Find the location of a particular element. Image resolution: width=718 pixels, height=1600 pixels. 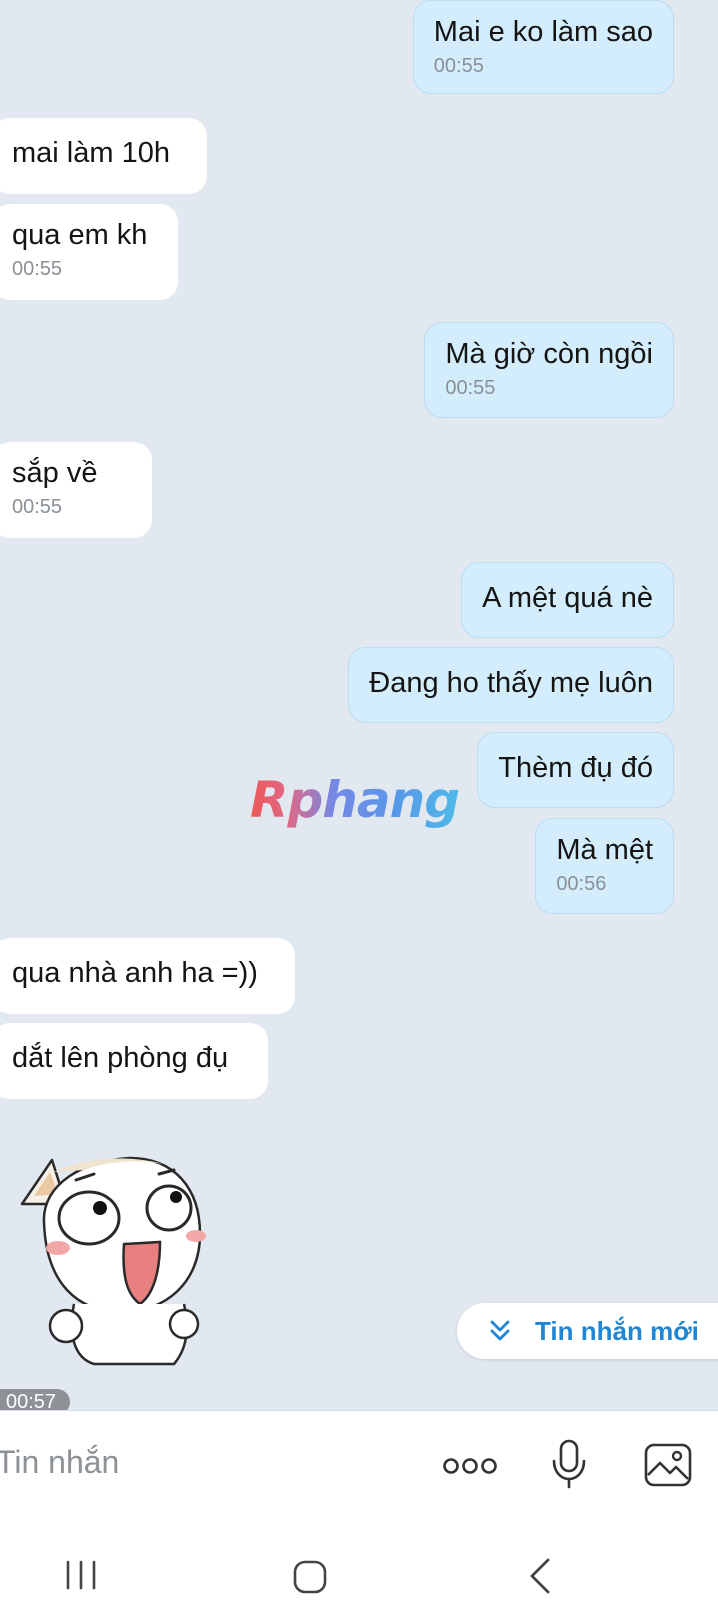

message-text: Mà mệt is located at coordinates (604, 850).